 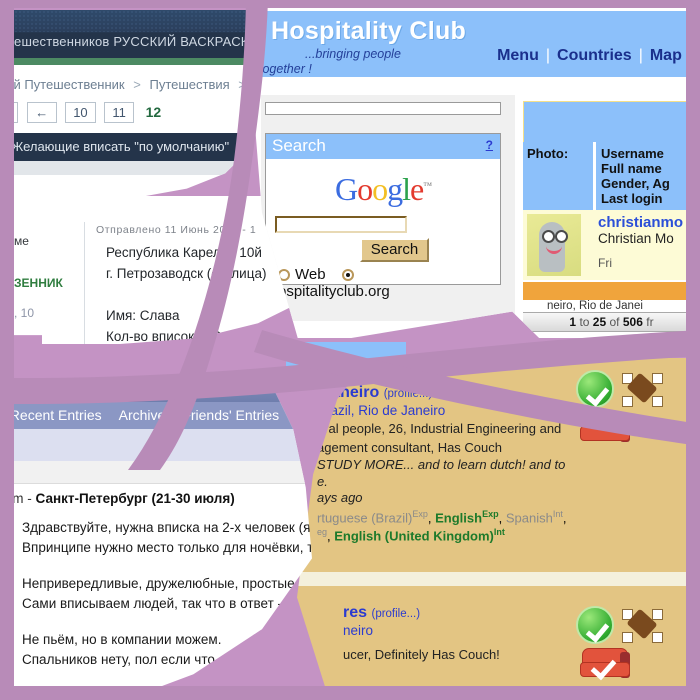 I want to click on forum-header-bar: тешественников РУССКИЙ ВАСКРАСК, so click(x=134, y=34).